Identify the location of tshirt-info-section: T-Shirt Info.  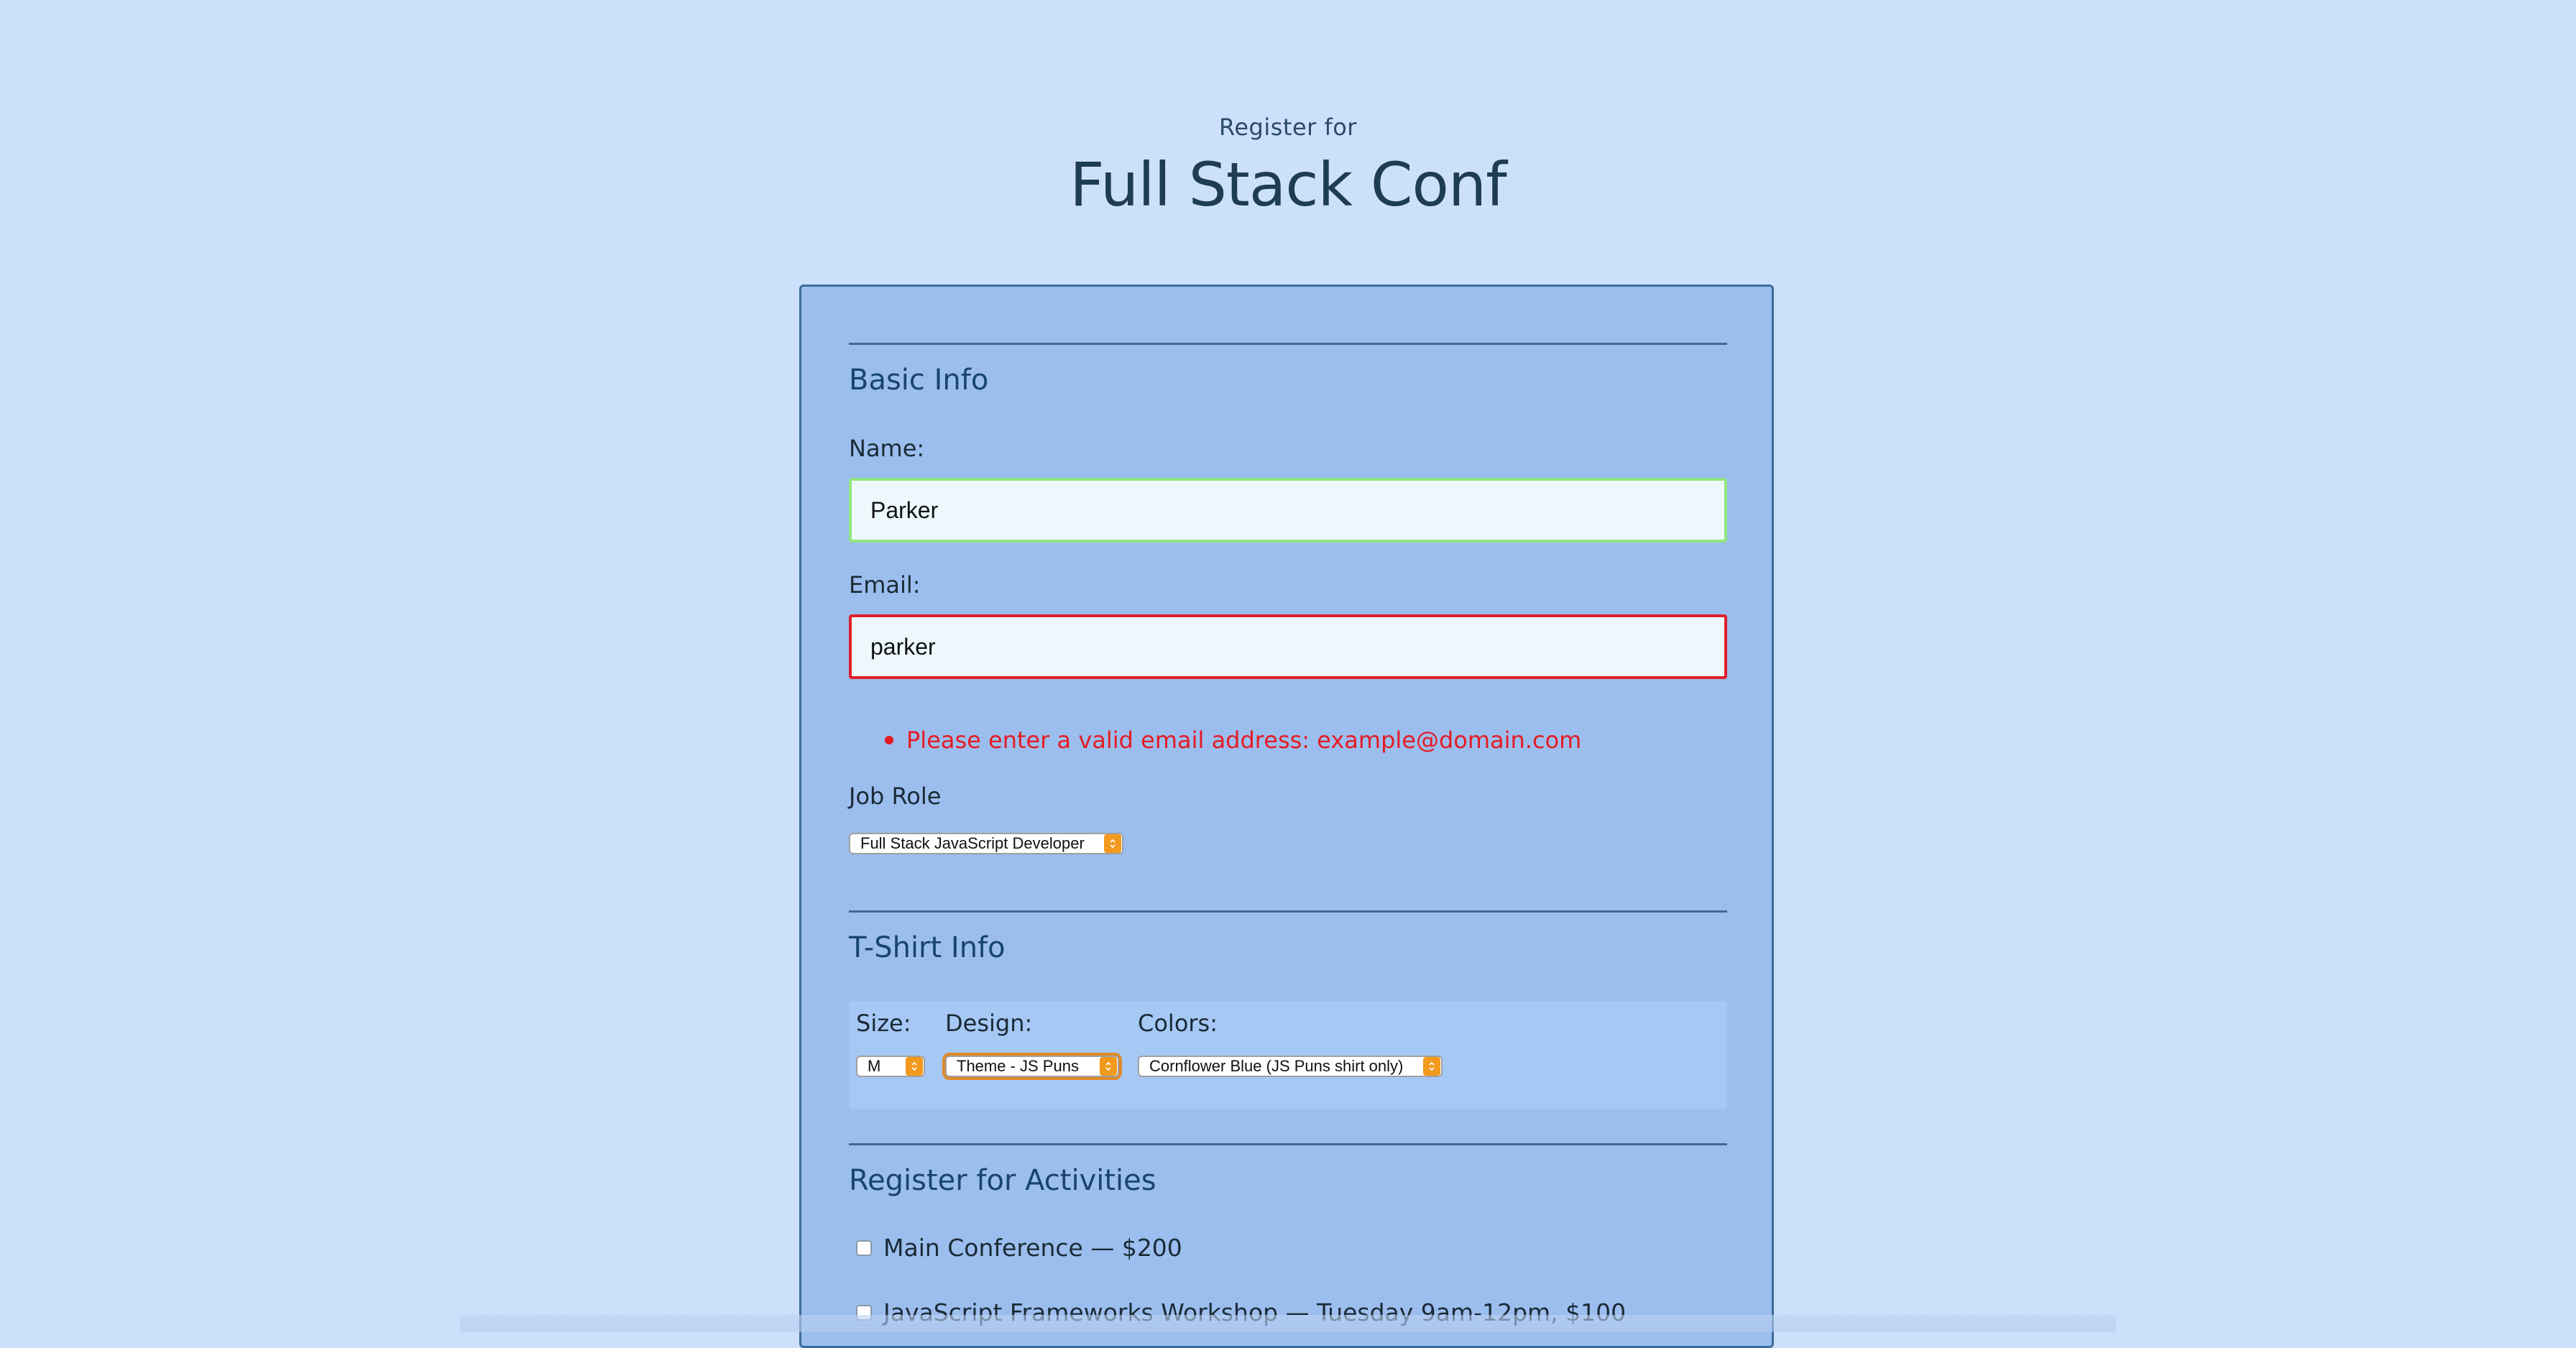
(1288, 937).